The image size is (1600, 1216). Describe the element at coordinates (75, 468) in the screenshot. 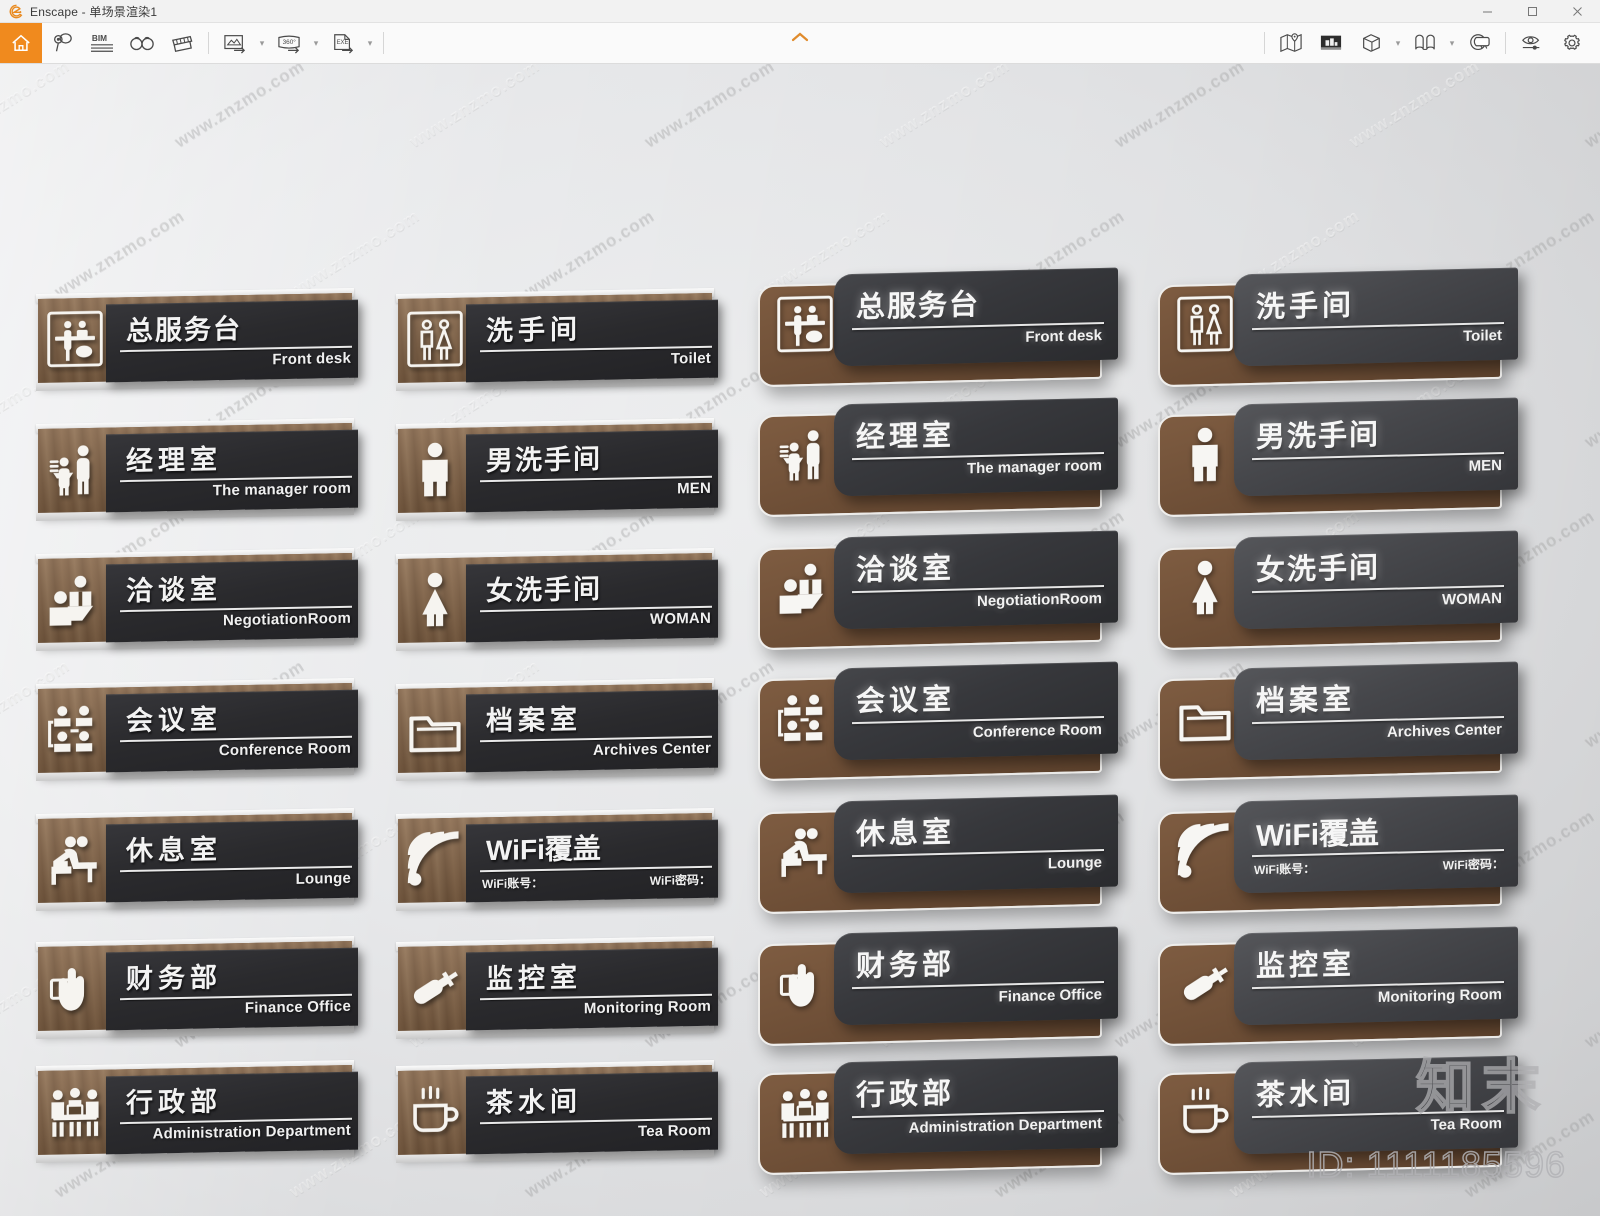

I see `manager-icon` at that location.